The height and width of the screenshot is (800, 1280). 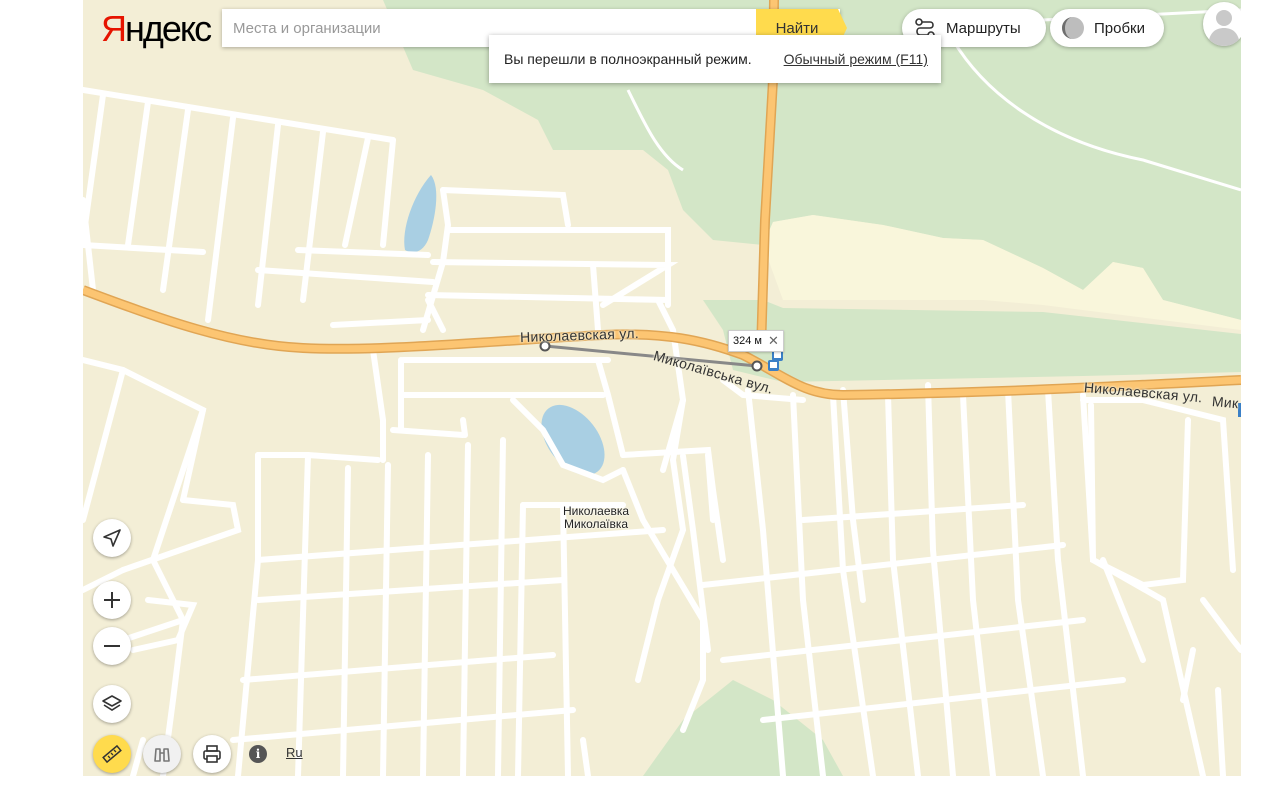 I want to click on traffic-icon, so click(x=1073, y=28).